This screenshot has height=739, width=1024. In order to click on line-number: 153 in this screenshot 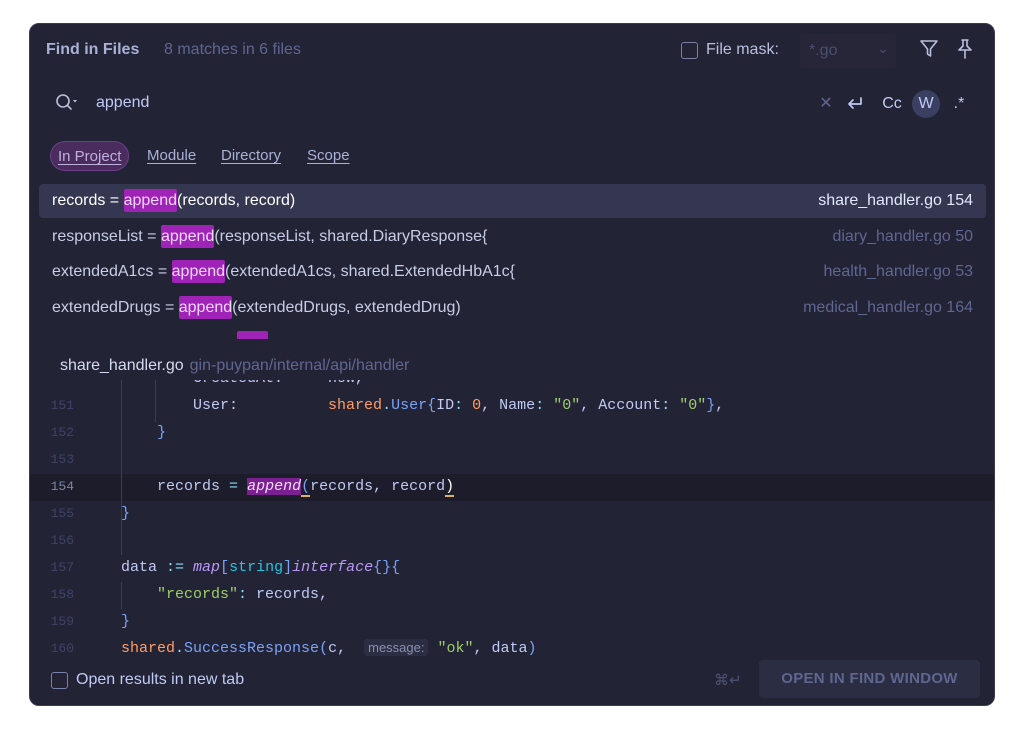, I will do `click(62, 459)`.